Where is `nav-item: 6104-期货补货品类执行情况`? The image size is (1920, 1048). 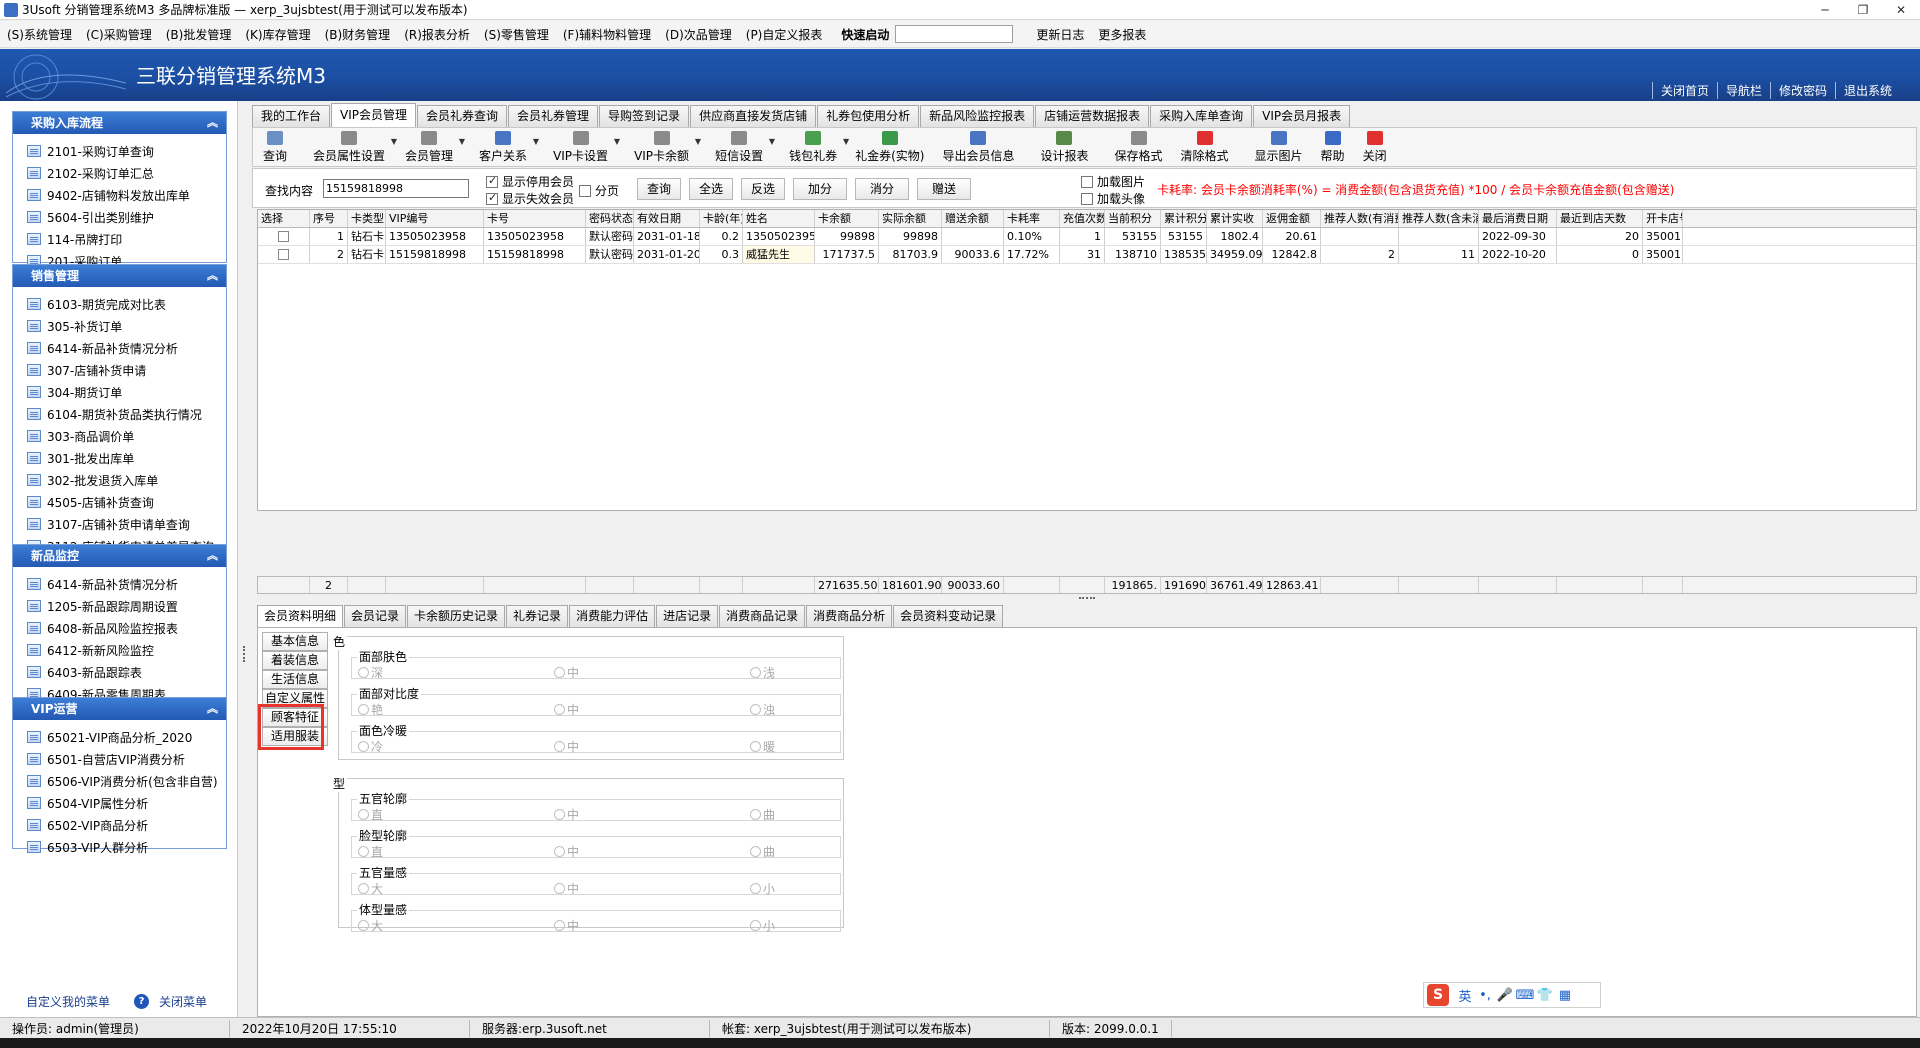 nav-item: 6104-期货补货品类执行情况 is located at coordinates (119, 414).